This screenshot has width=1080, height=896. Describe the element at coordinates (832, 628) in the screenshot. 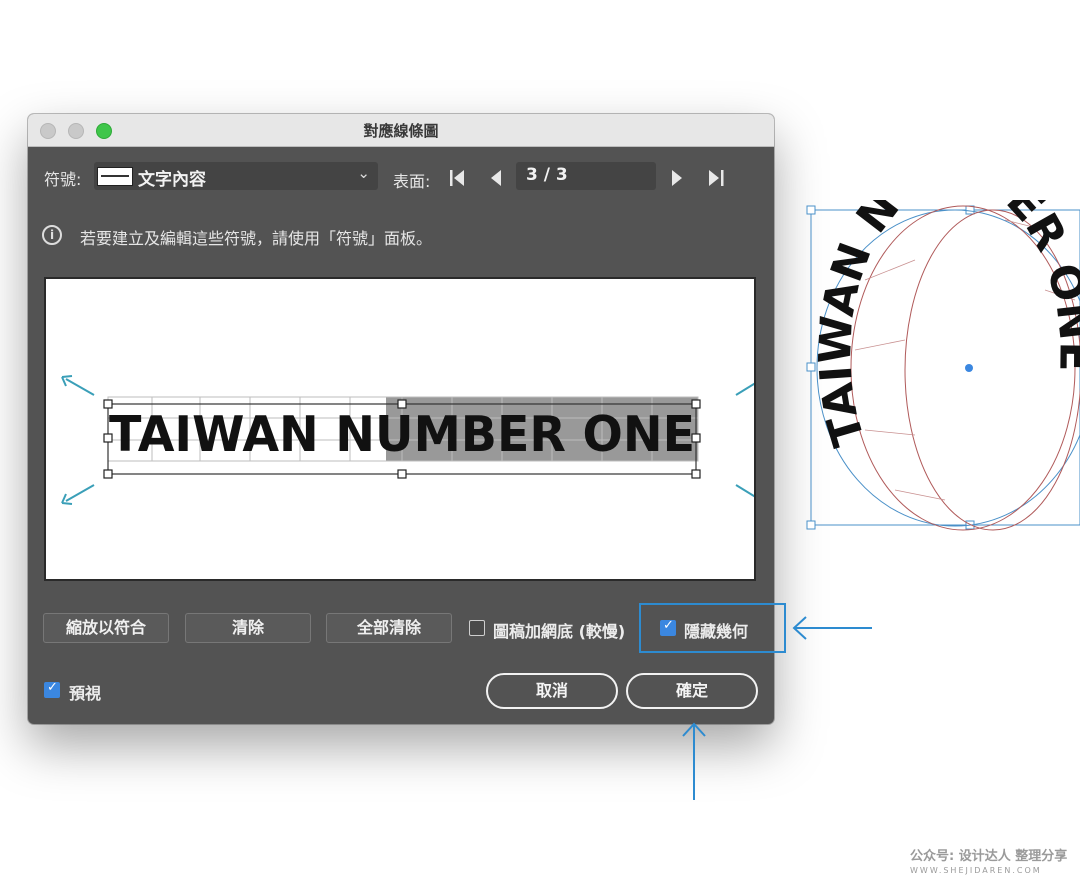

I see `annotation-arrow-left-icon` at that location.